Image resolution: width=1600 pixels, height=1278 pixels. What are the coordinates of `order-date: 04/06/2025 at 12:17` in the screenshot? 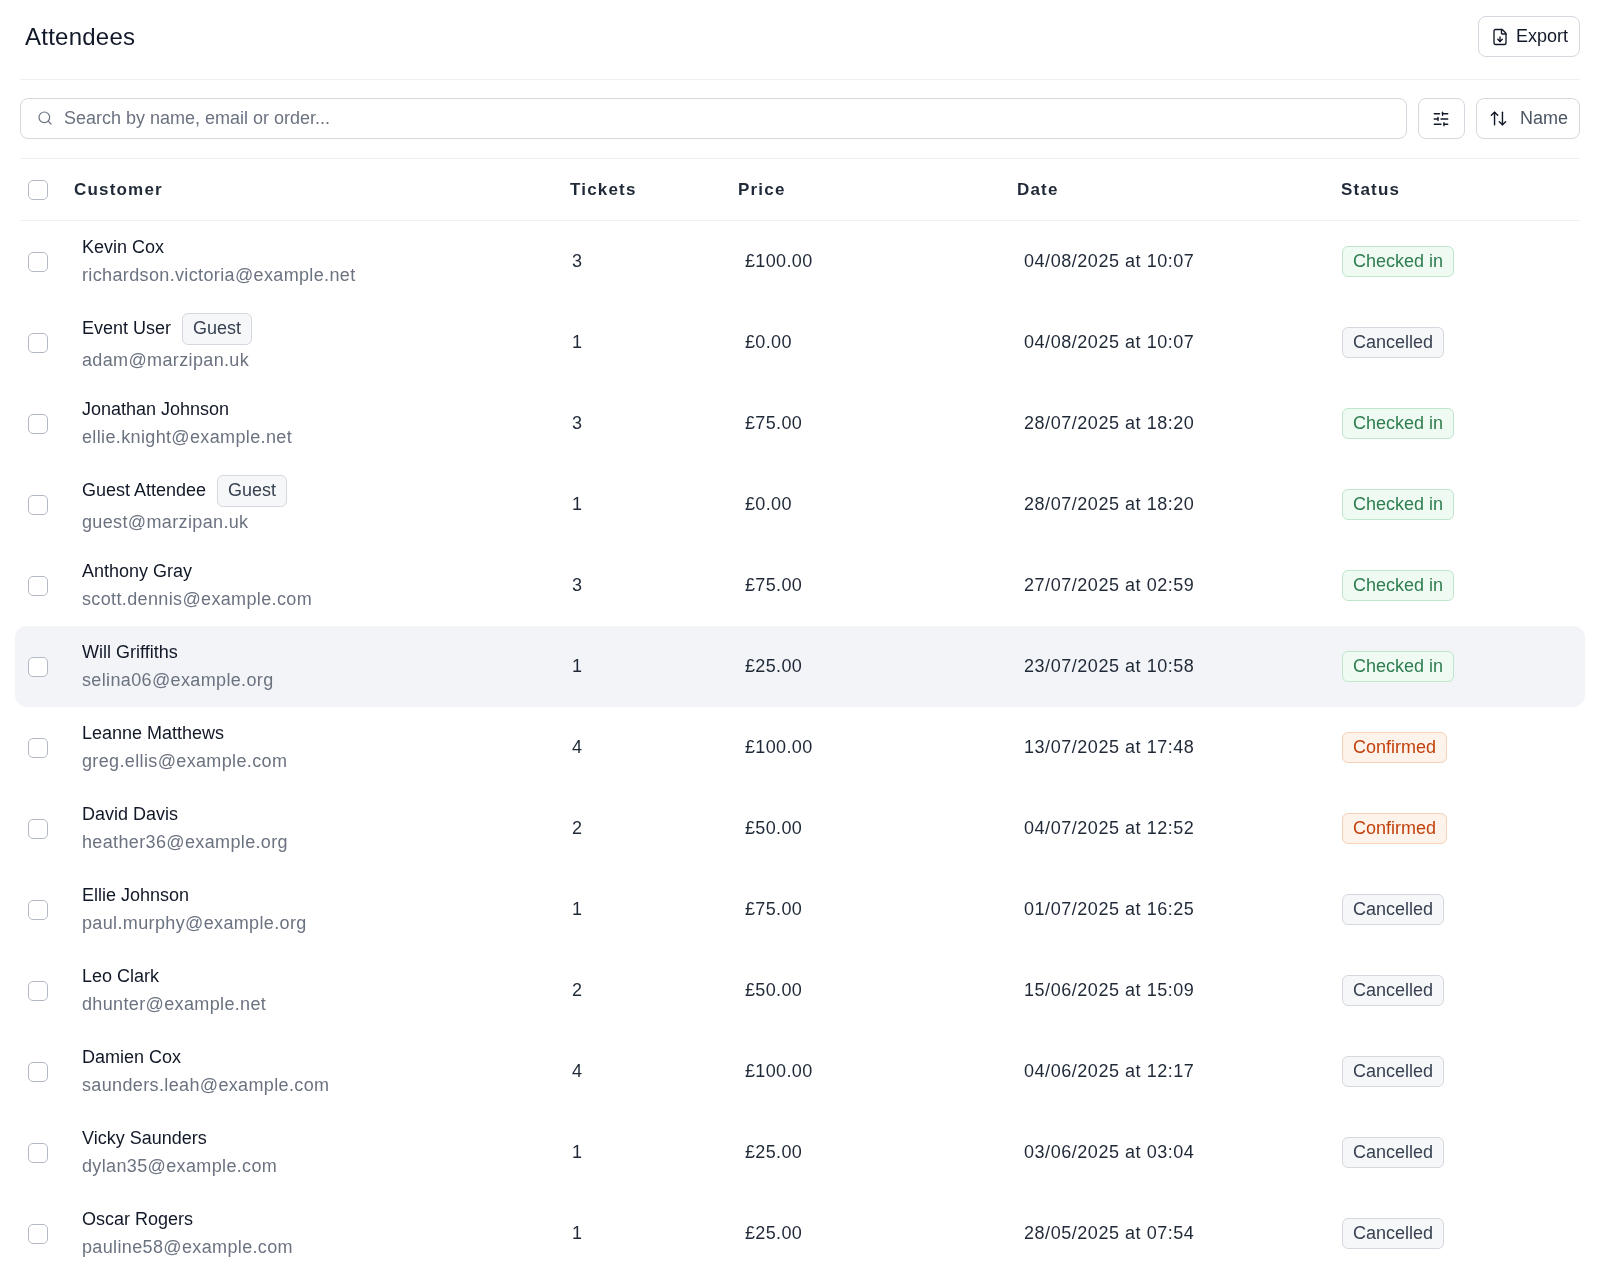 It's located at (1109, 1071).